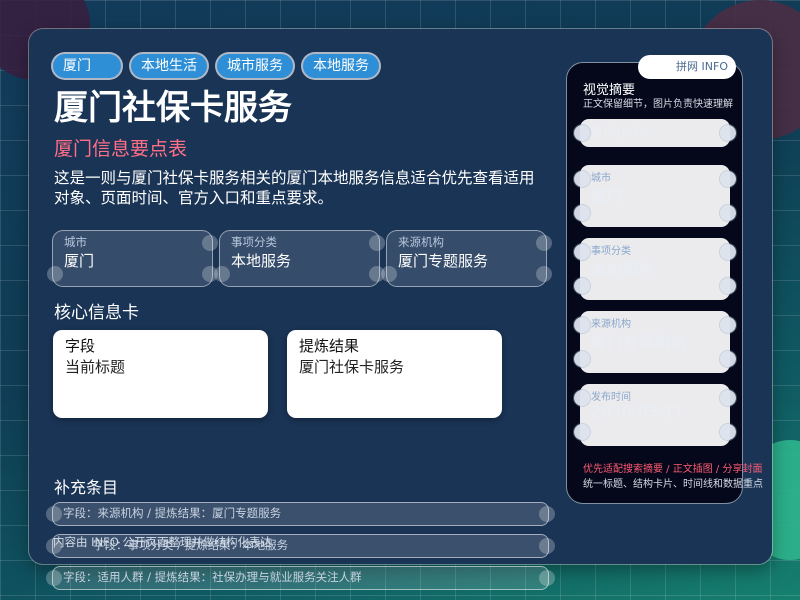  What do you see at coordinates (86, 487) in the screenshot?
I see `section-title-supplement: 补充条目` at bounding box center [86, 487].